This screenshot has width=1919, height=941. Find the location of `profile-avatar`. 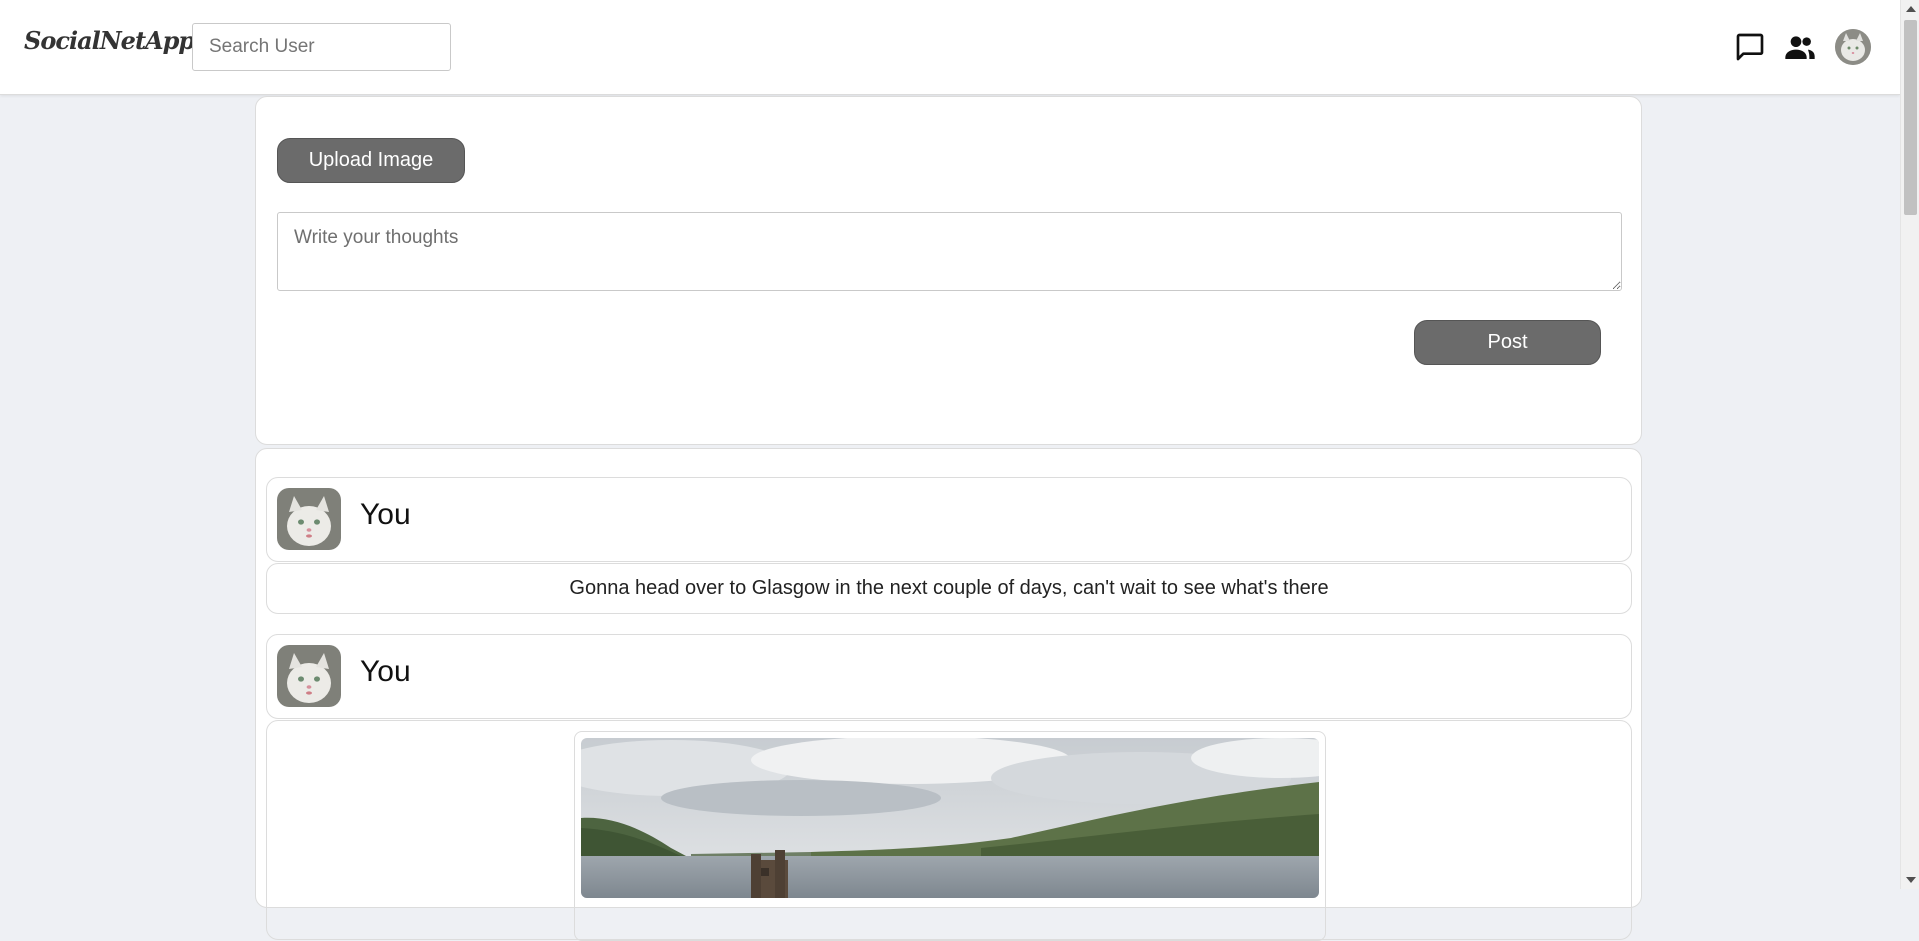

profile-avatar is located at coordinates (1853, 47).